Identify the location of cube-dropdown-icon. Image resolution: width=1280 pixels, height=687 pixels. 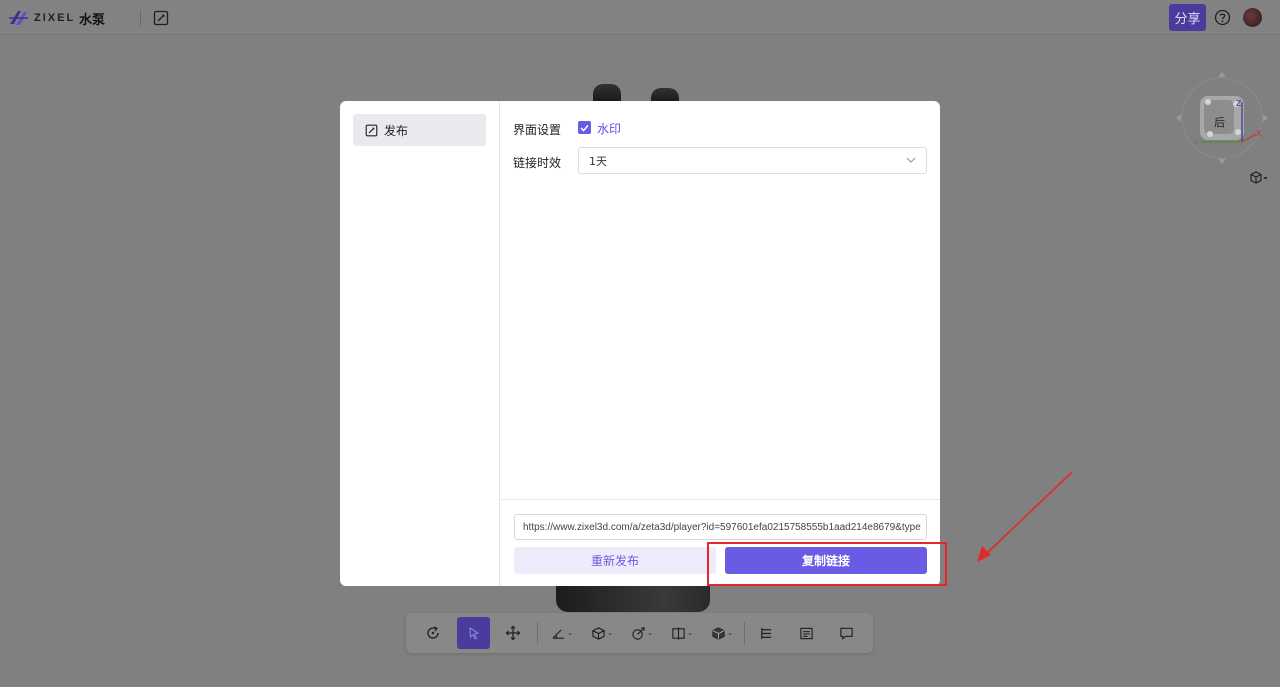
(1259, 177).